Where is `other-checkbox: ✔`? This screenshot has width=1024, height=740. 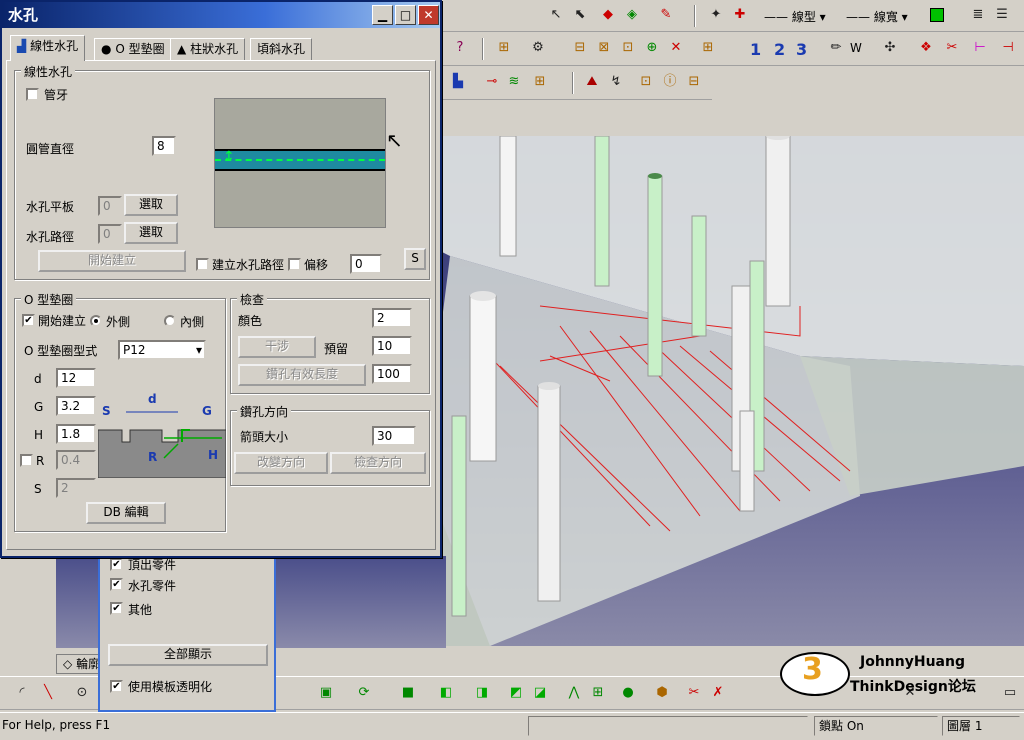
other-checkbox: ✔ is located at coordinates (116, 608).